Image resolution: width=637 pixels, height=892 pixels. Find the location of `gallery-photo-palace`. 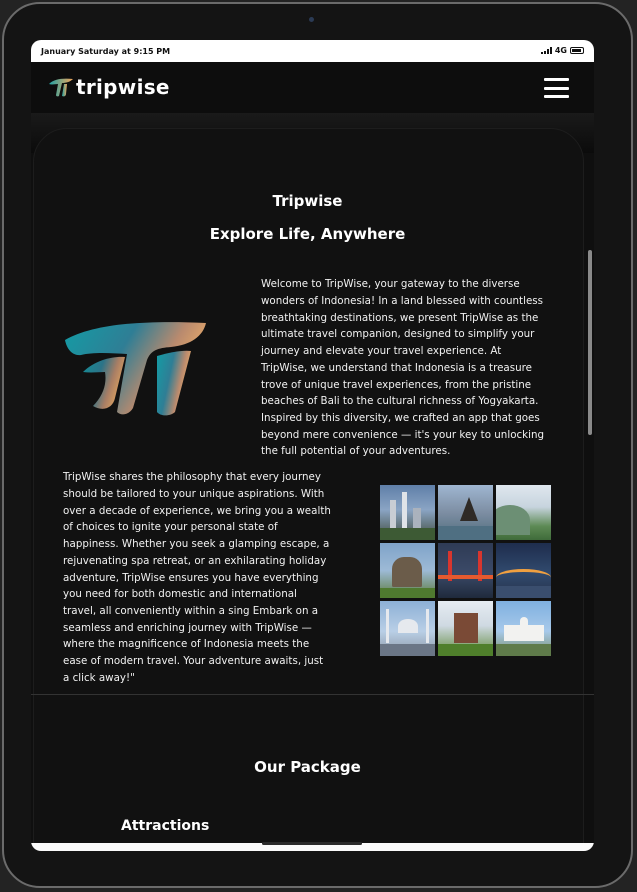

gallery-photo-palace is located at coordinates (523, 628).